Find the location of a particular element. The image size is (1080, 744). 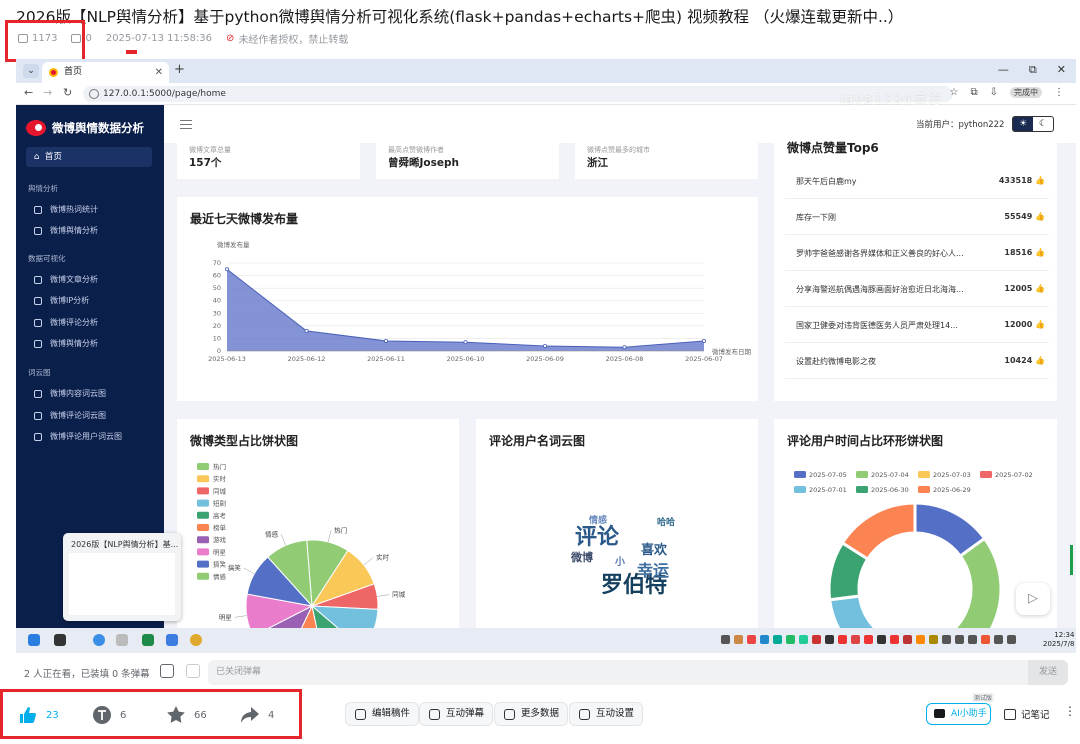

start-icon is located at coordinates (34, 640).